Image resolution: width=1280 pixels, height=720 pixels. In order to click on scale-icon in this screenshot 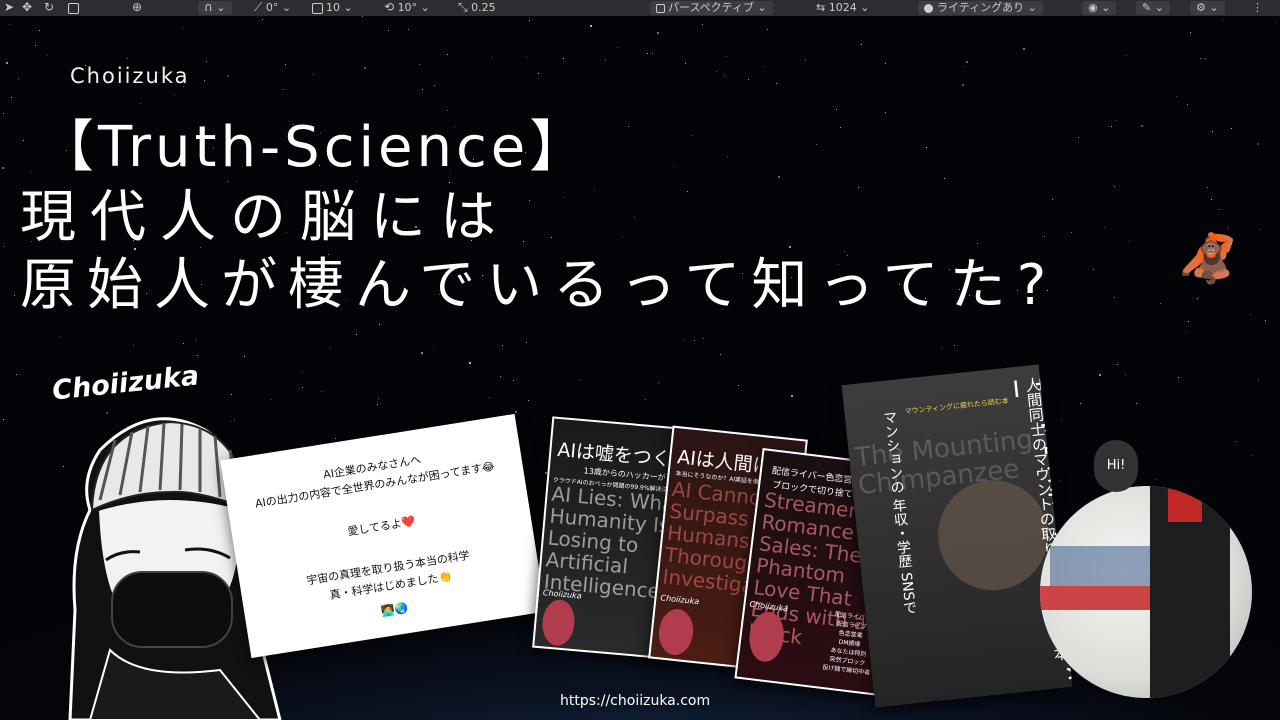, I will do `click(75, 8)`.